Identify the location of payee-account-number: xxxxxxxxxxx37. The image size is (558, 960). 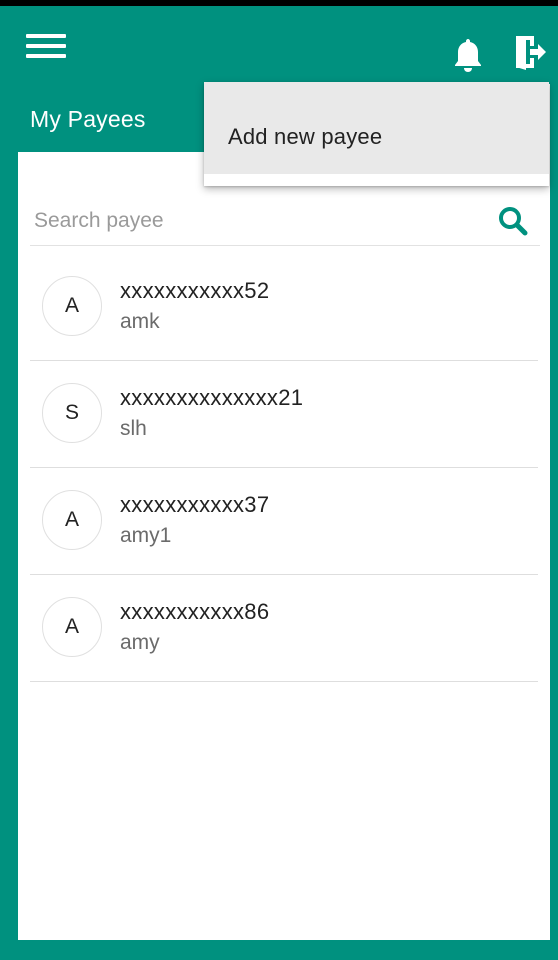
(195, 504).